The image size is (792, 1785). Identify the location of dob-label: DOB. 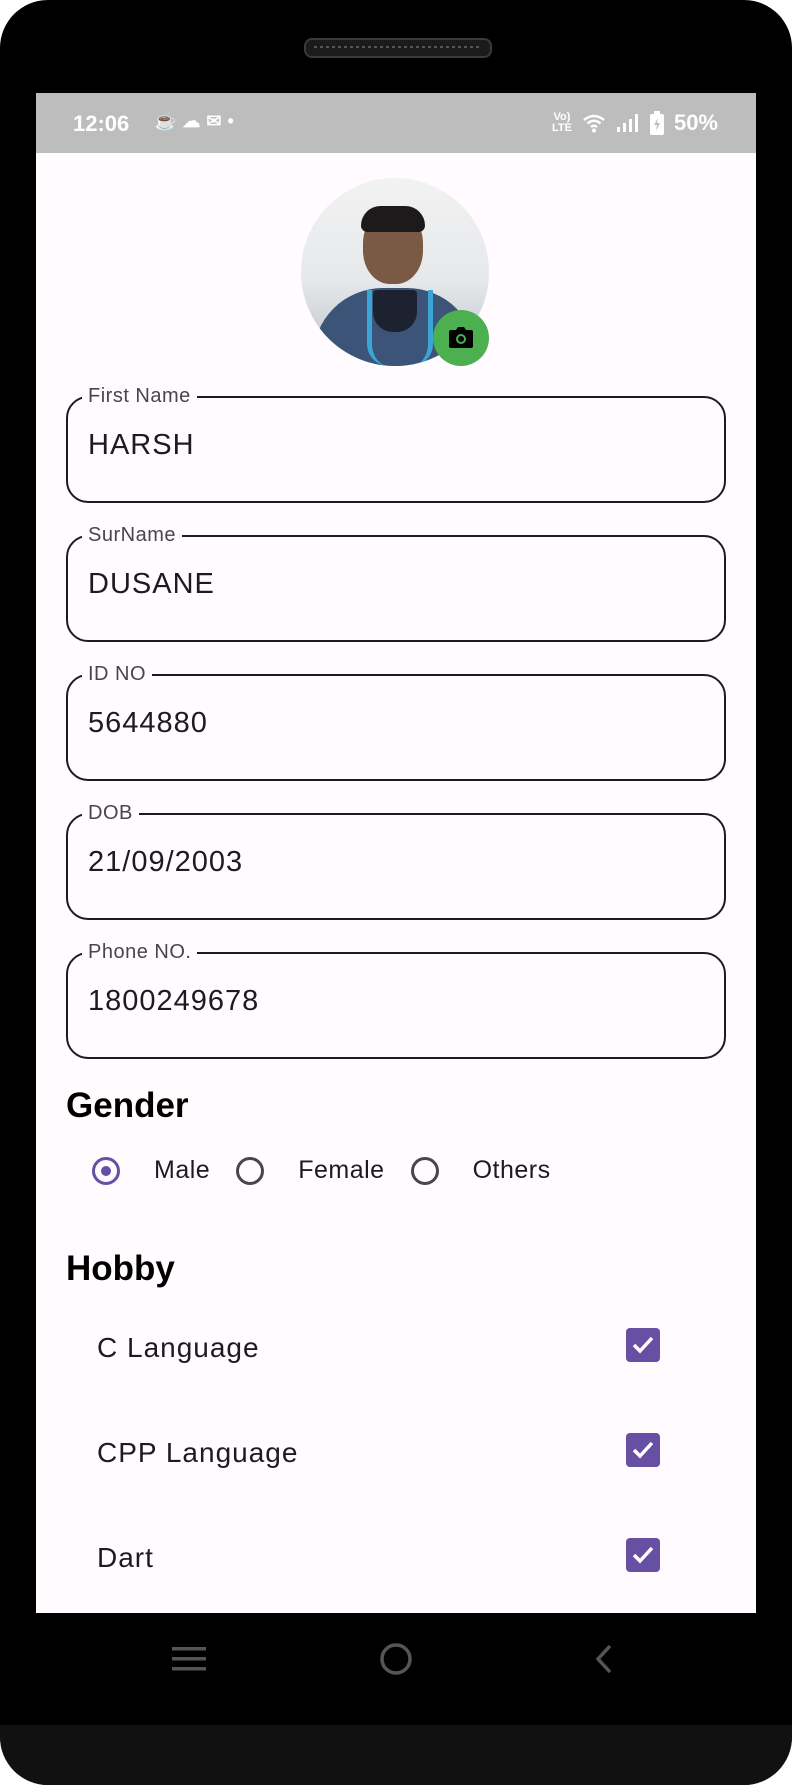
(110, 813).